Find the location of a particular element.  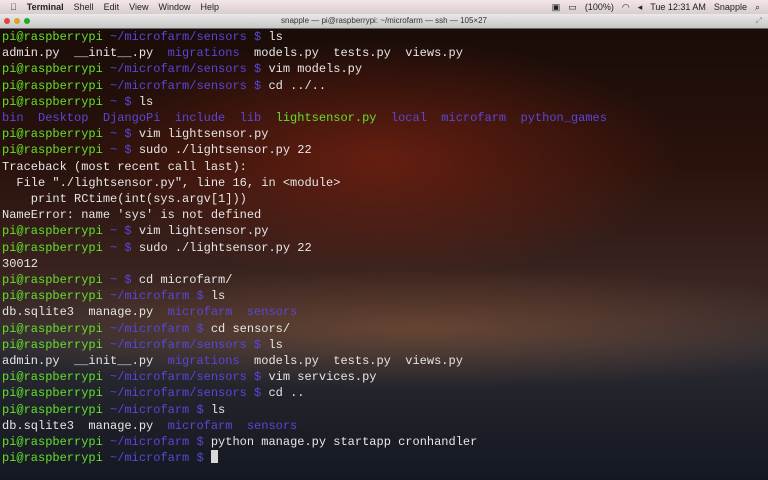

terminal-text: cd .. is located at coordinates (286, 393).